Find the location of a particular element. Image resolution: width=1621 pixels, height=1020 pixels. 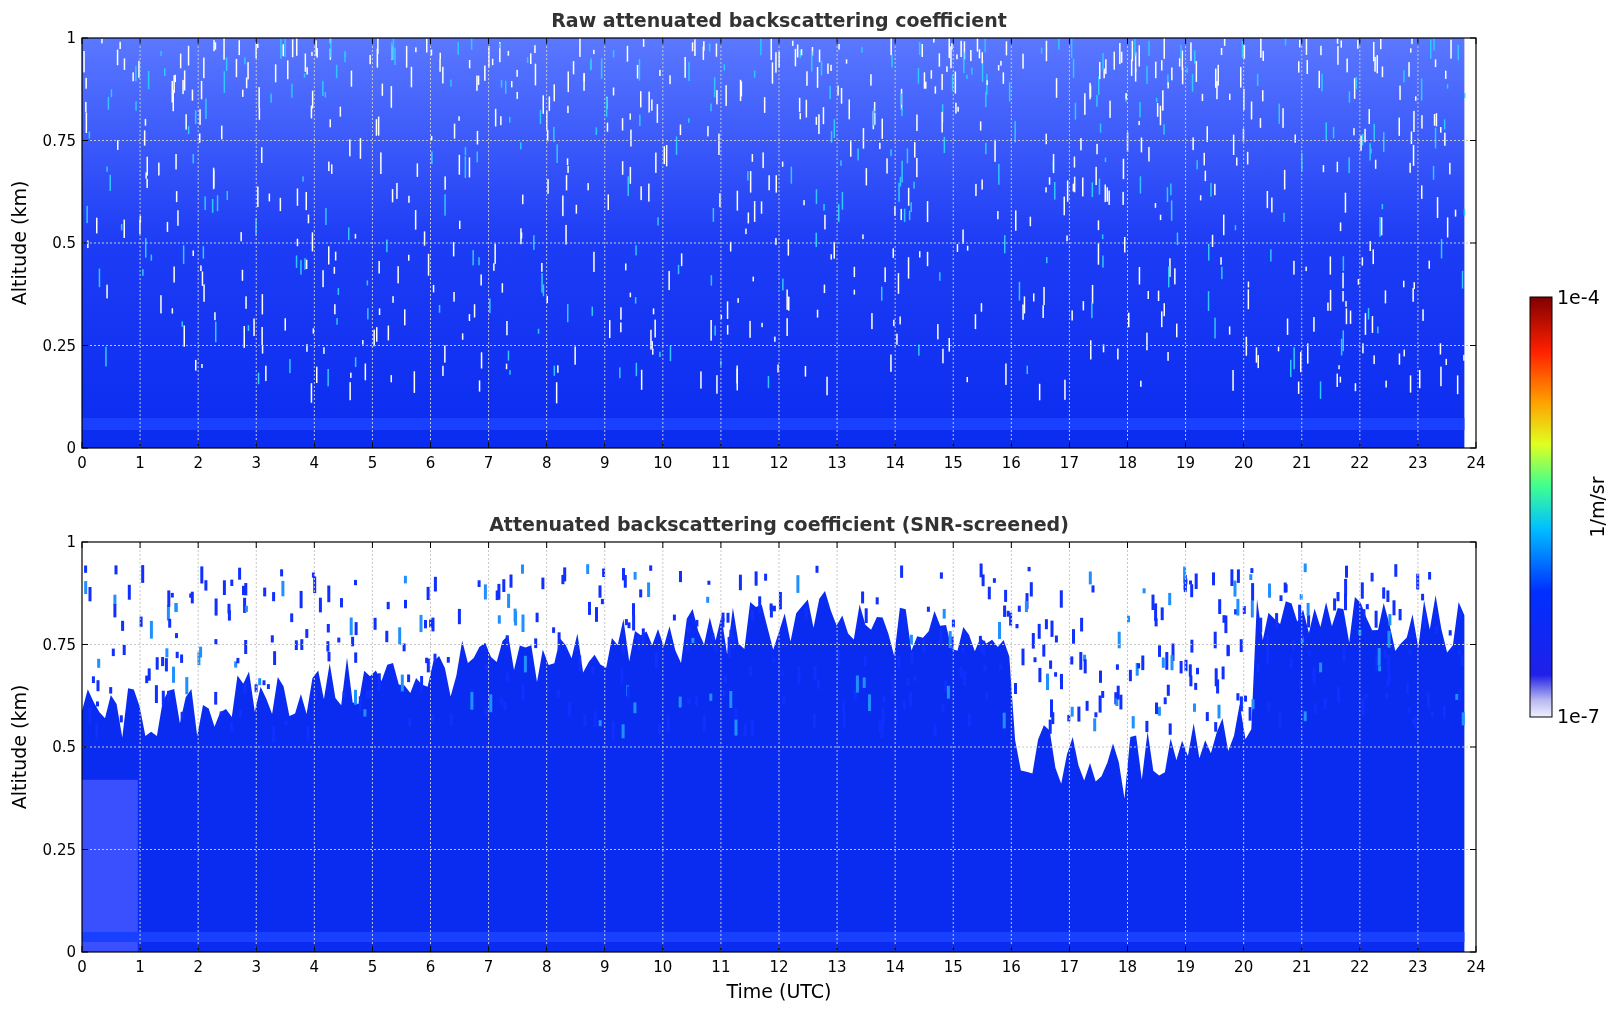

plot-title: Raw attenuated backscattering coefficient is located at coordinates (779, 20).